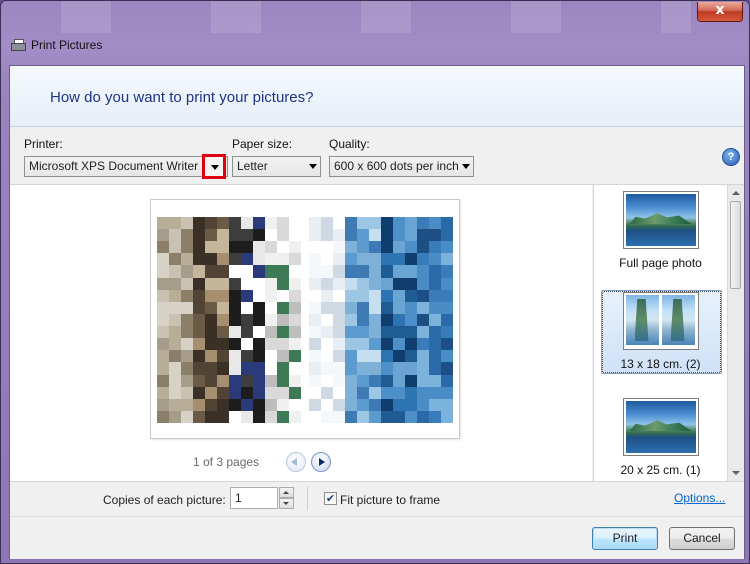 The width and height of the screenshot is (750, 564). What do you see at coordinates (735, 333) in the screenshot?
I see `layout-scrollbar` at bounding box center [735, 333].